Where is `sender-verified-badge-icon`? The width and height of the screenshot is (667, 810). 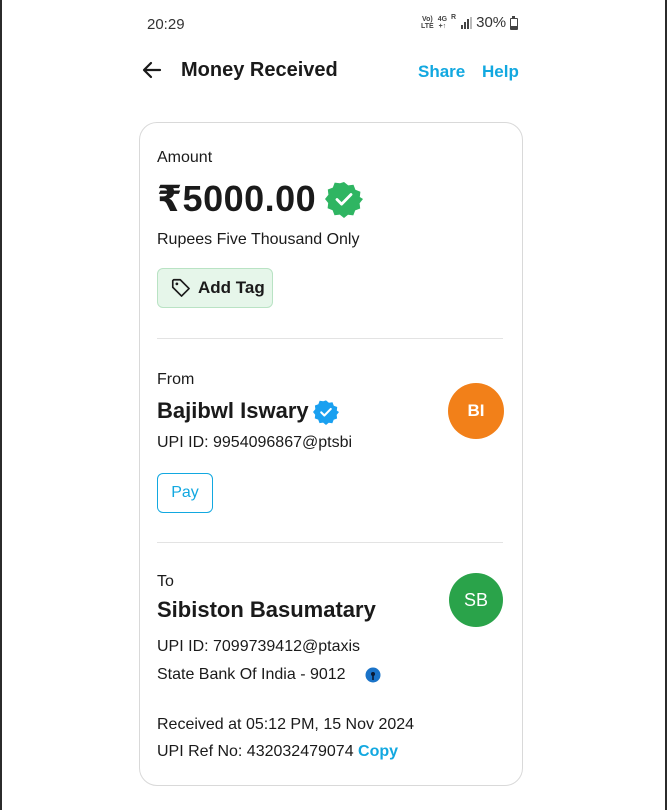 sender-verified-badge-icon is located at coordinates (326, 412).